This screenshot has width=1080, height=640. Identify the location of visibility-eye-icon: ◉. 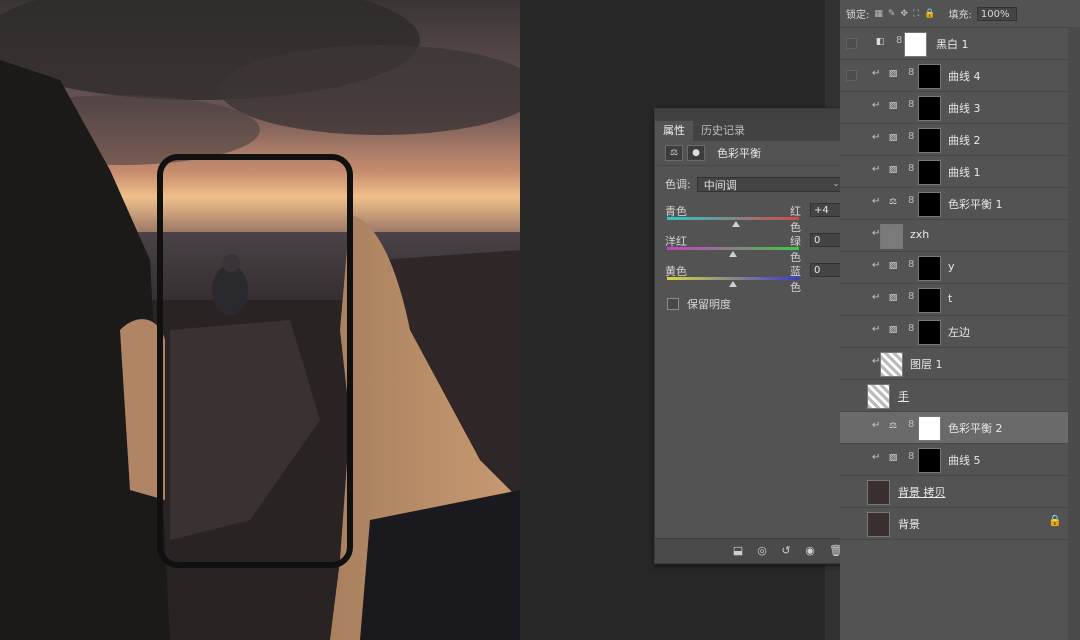
(810, 551).